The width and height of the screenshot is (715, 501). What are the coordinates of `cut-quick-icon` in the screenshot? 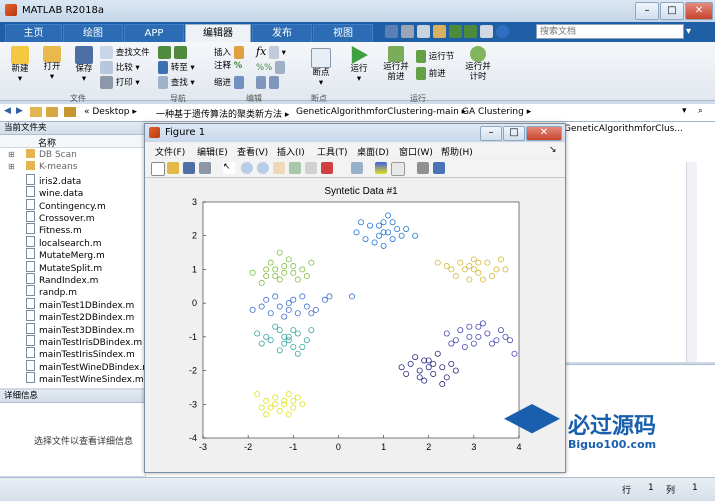 It's located at (407, 31).